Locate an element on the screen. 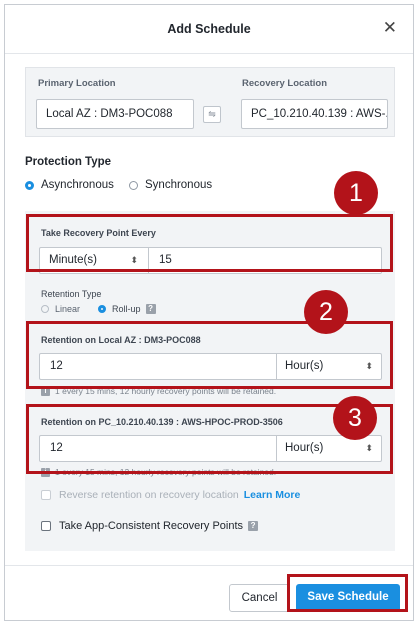 The width and height of the screenshot is (419, 627). radio-linear: Linear is located at coordinates (60, 309).